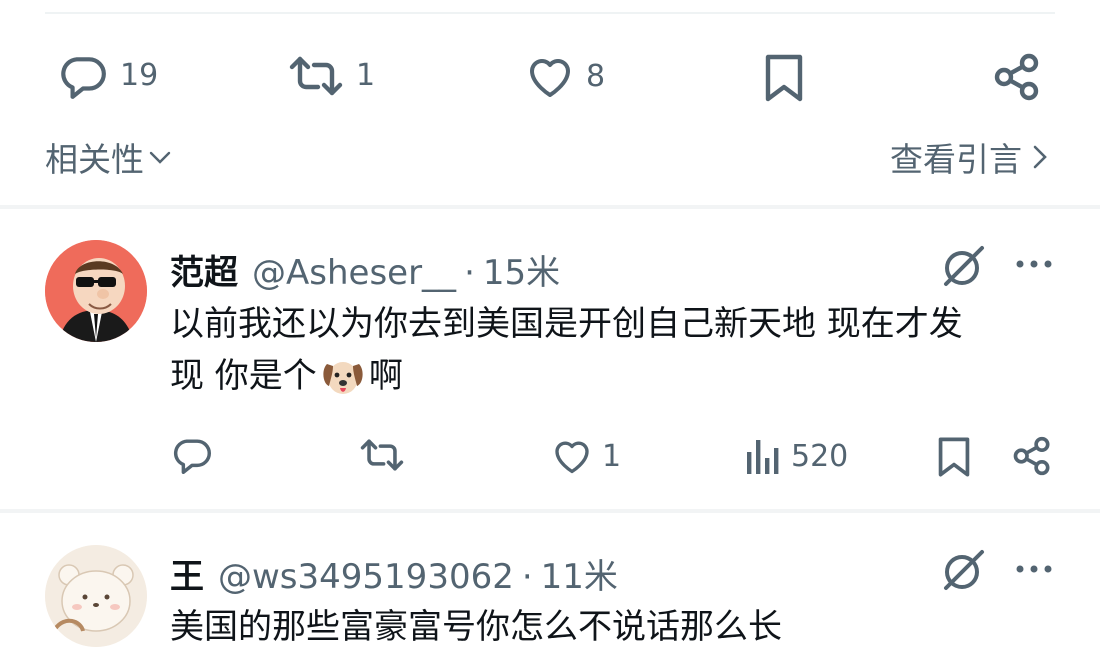  Describe the element at coordinates (521, 269) in the screenshot. I see `timestamp: 15米` at that location.